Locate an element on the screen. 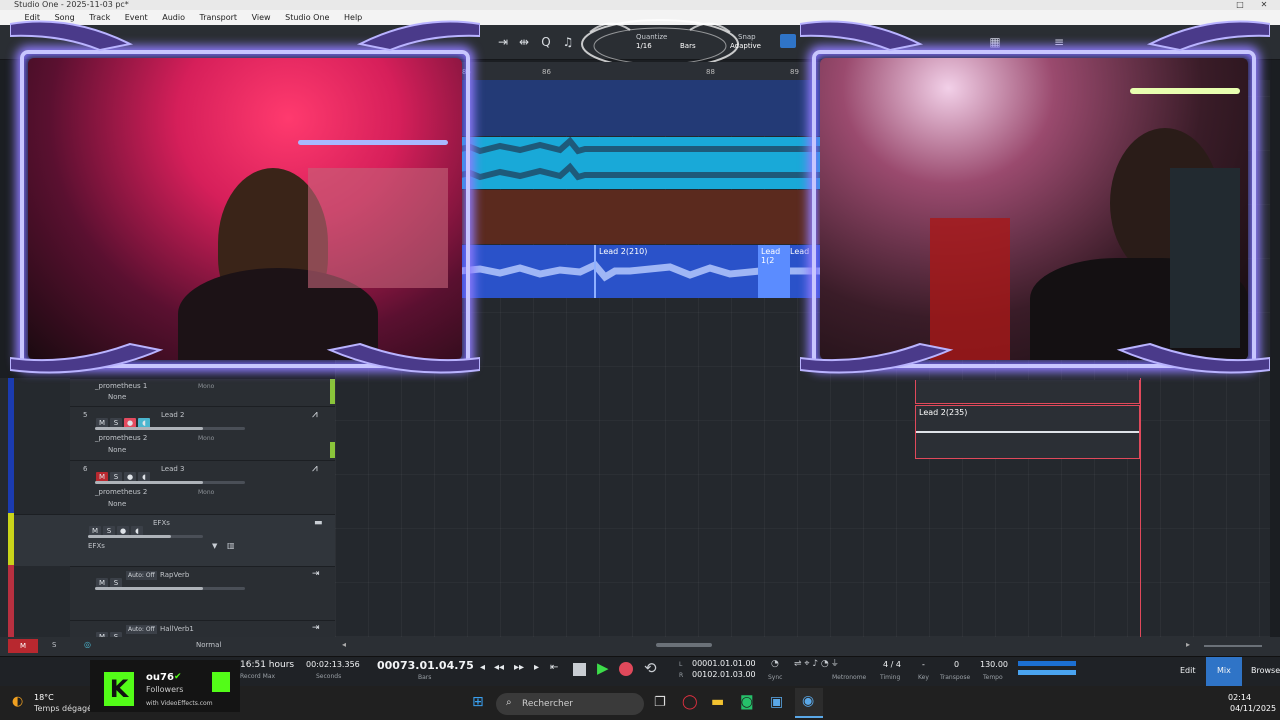  fast-forward-icon: ▸▸ is located at coordinates (519, 667).